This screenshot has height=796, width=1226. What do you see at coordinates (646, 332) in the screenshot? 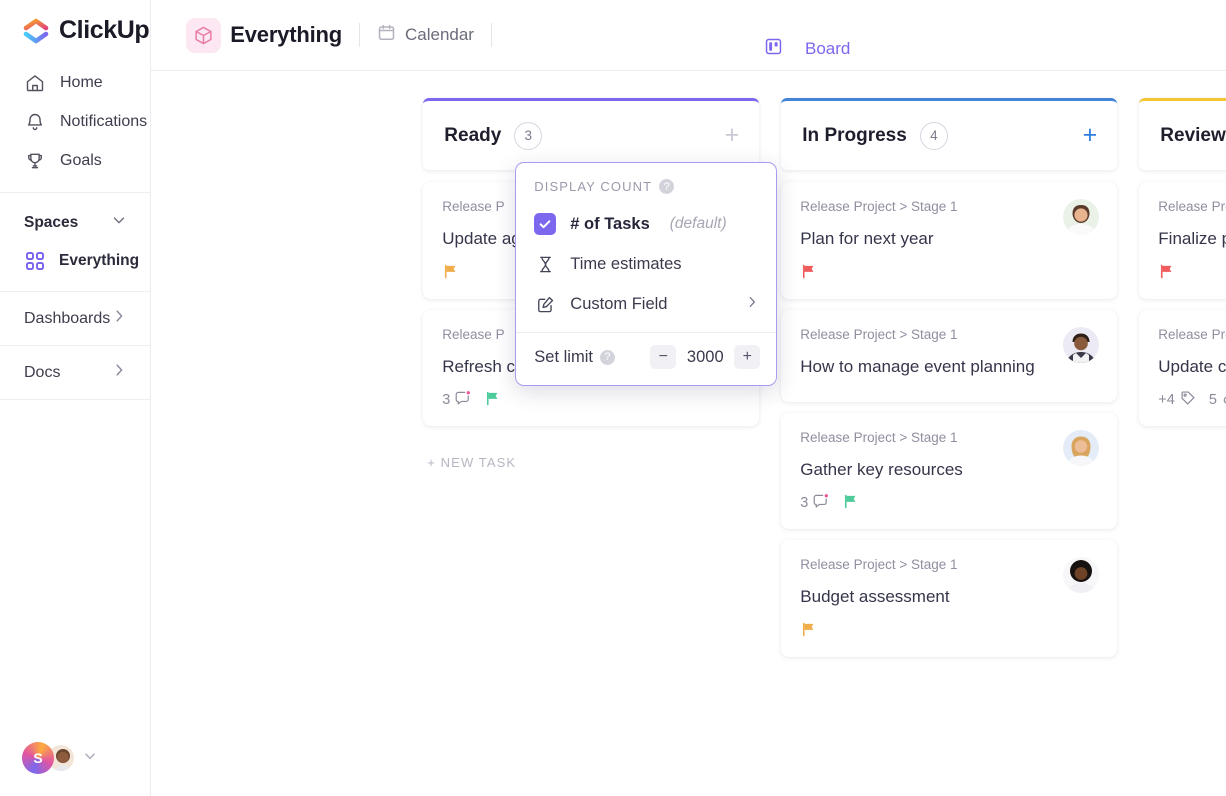
I see `divider` at bounding box center [646, 332].